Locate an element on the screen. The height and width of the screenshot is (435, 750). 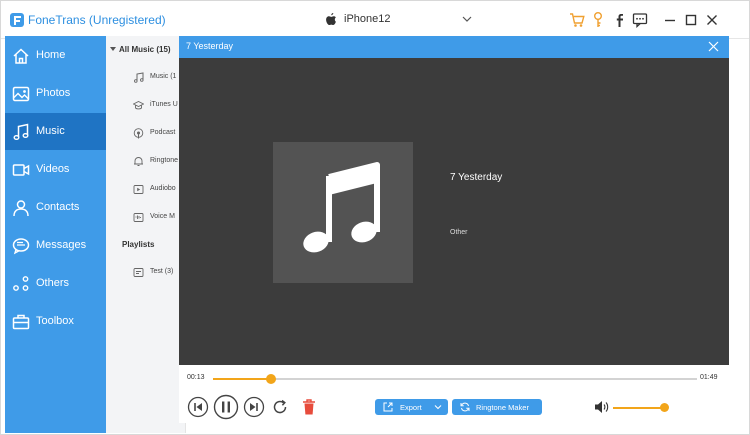
sidebar-item-label: Photos is located at coordinates (53, 93).